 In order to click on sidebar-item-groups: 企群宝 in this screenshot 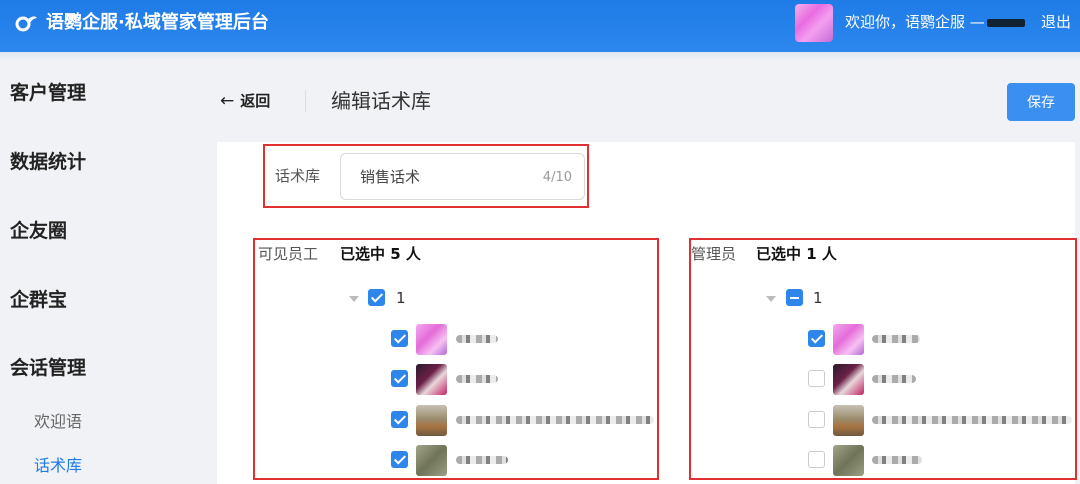, I will do `click(38, 300)`.